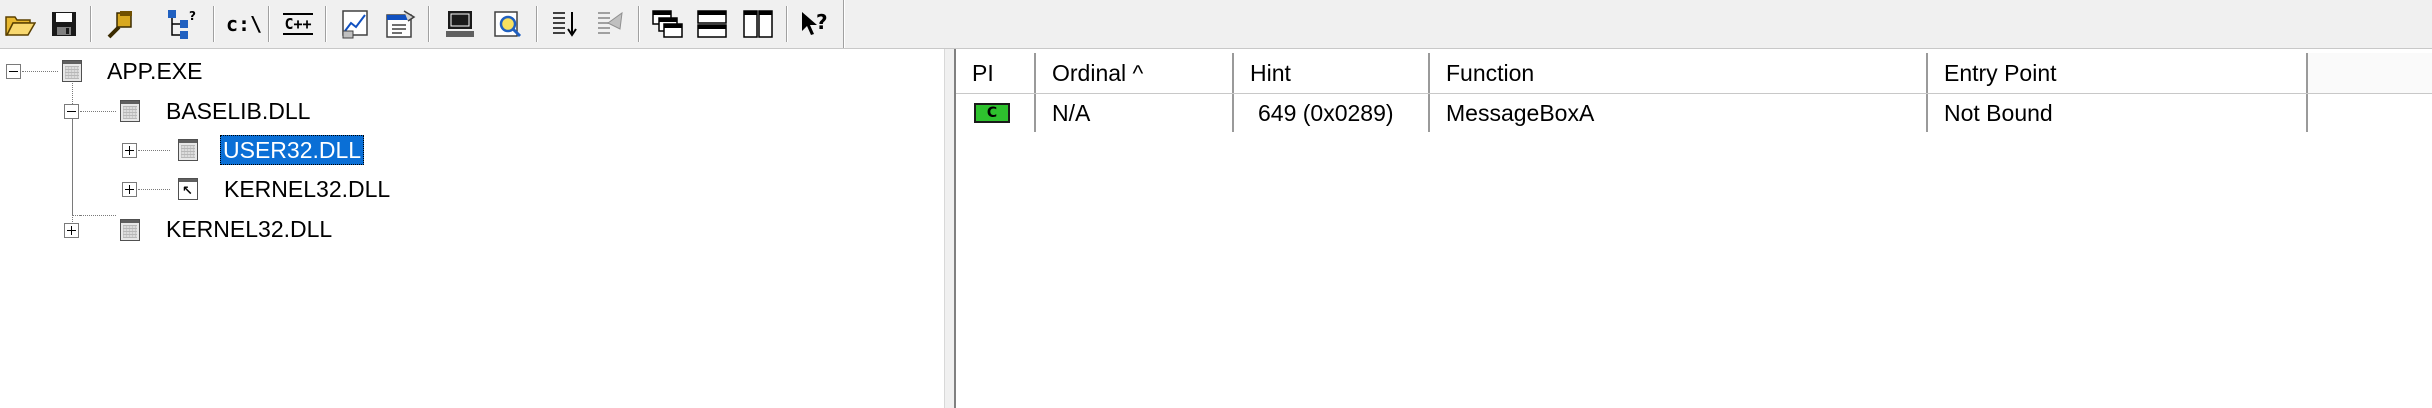 This screenshot has height=408, width=2432. What do you see at coordinates (2118, 73) in the screenshot?
I see `column-header-entry-point: Entry Point` at bounding box center [2118, 73].